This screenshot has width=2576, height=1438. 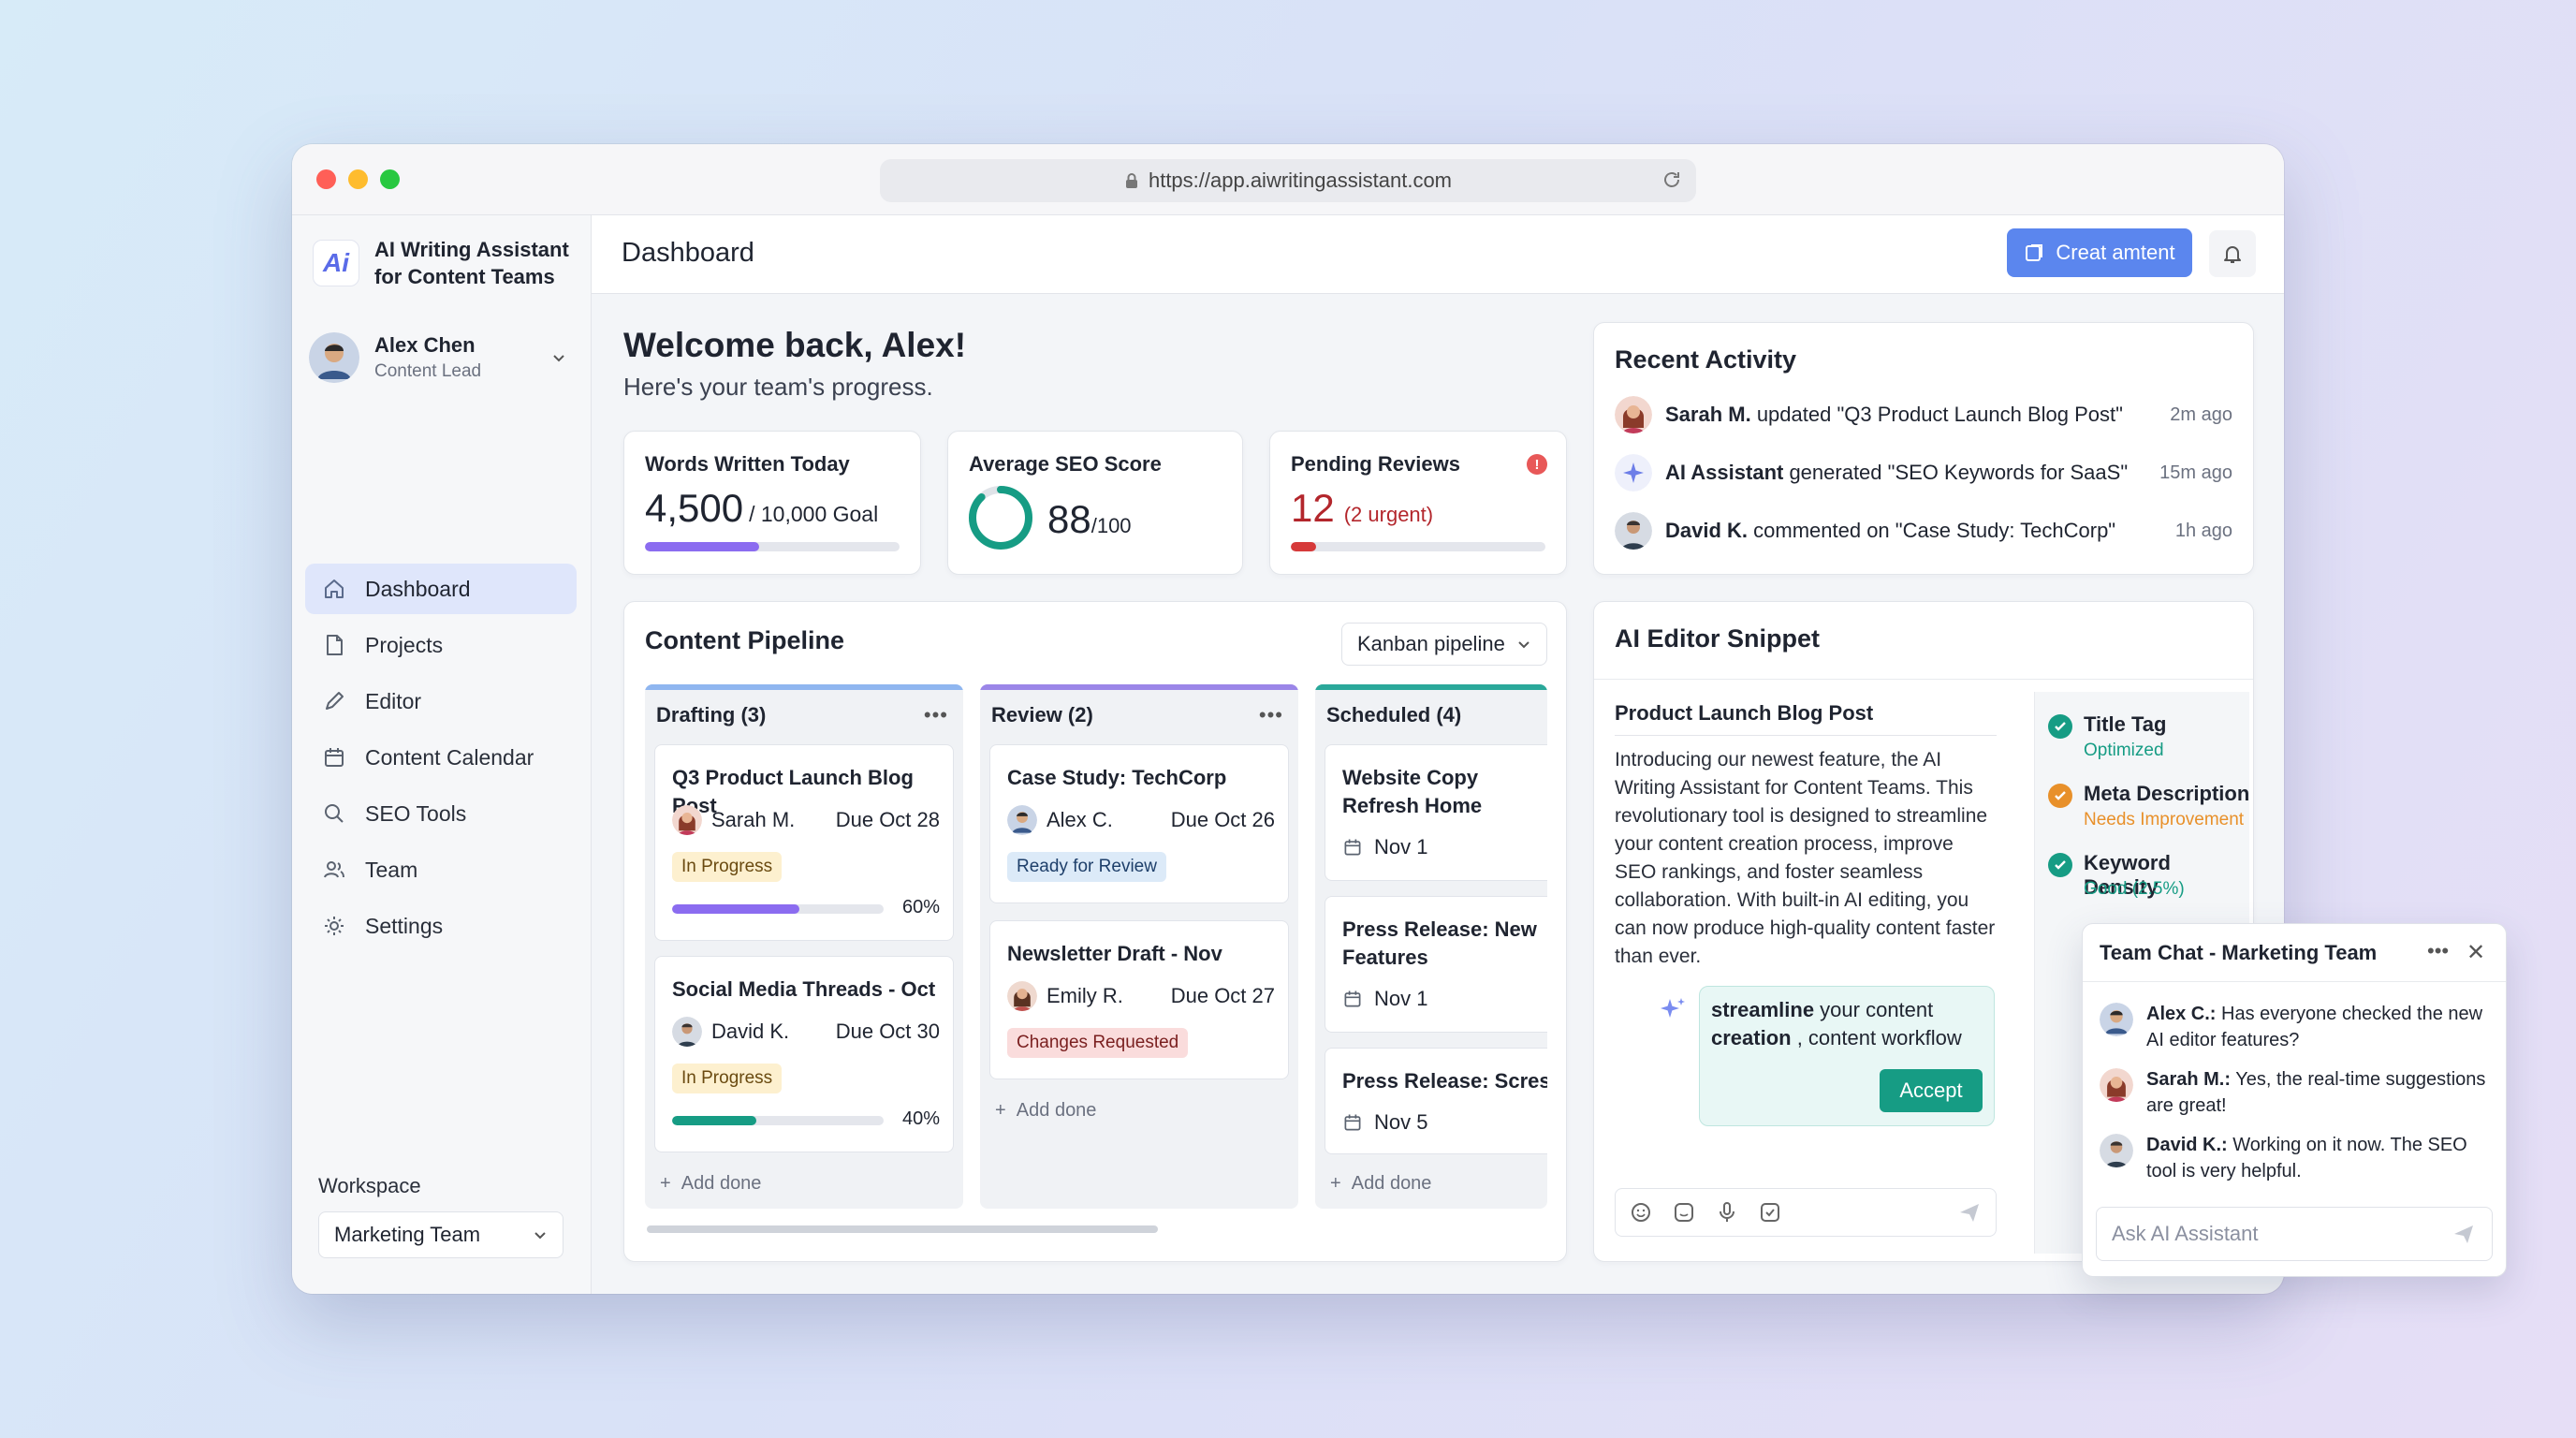 What do you see at coordinates (688, 253) in the screenshot?
I see `page-title: Dashboard` at bounding box center [688, 253].